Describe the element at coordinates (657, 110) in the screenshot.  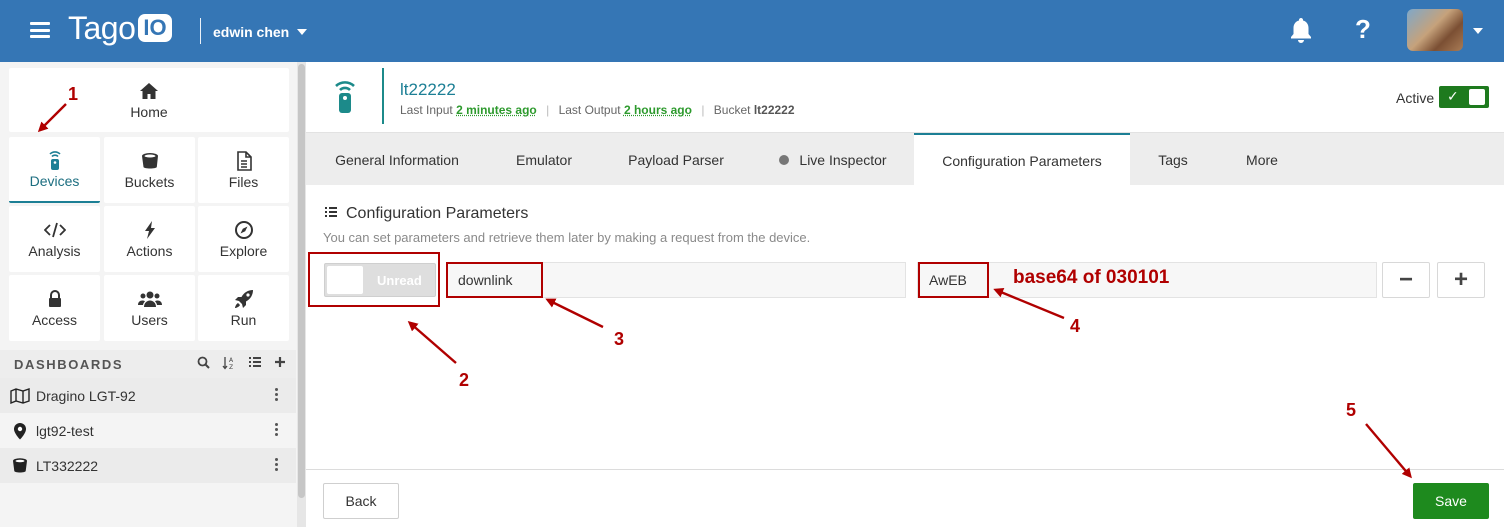
I see `last-output-value: 2 hours ago` at that location.